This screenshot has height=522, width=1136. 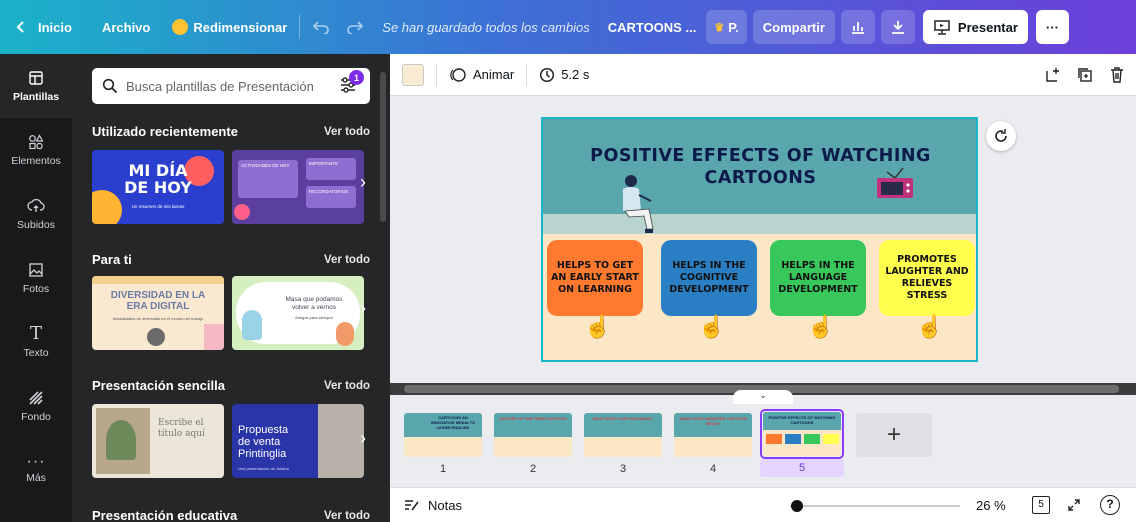 I want to click on undo-icon, so click(x=321, y=27).